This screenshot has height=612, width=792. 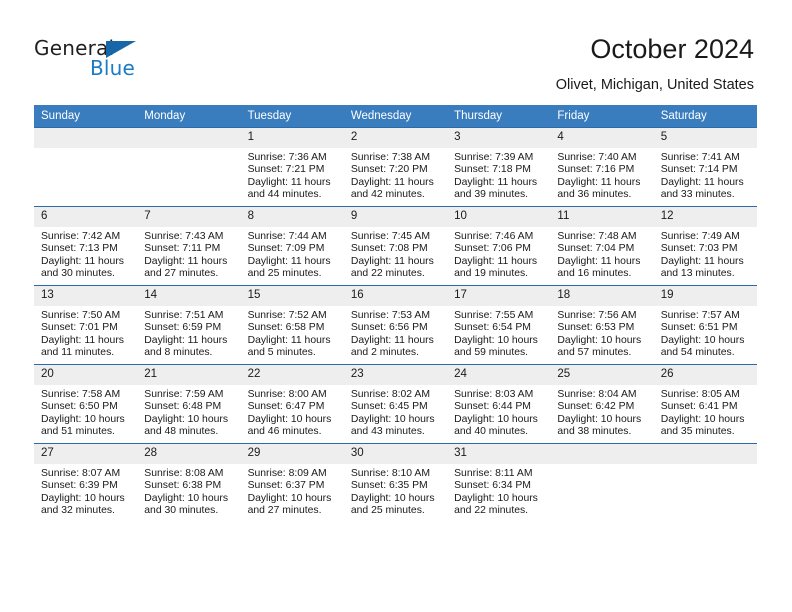 I want to click on day-number: 5, so click(x=705, y=138).